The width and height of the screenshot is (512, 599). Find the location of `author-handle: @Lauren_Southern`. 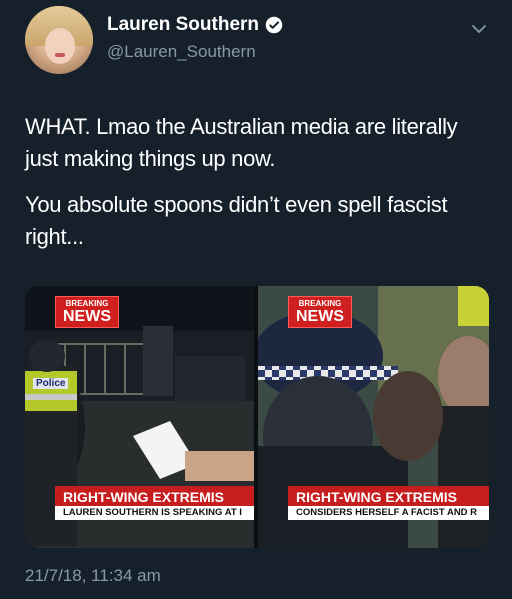

author-handle: @Lauren_Southern is located at coordinates (181, 52).